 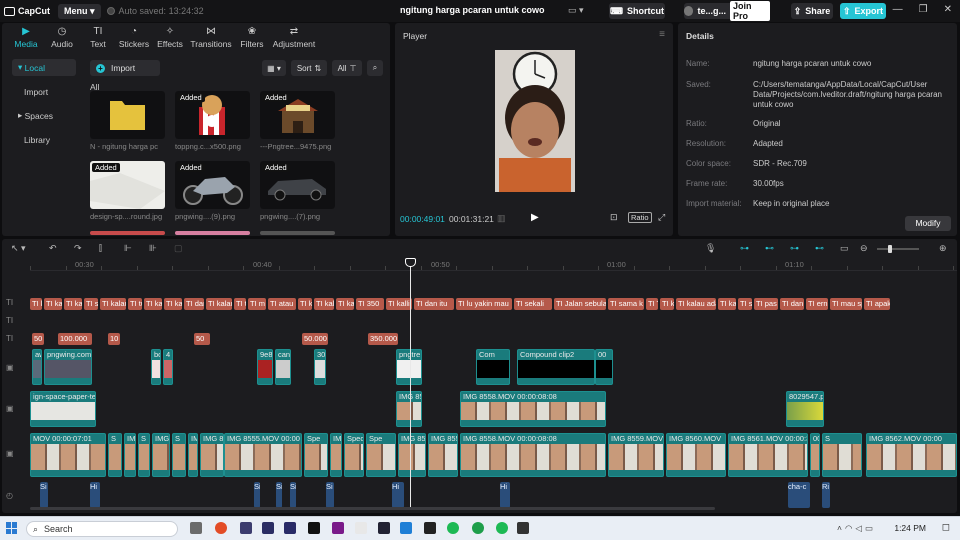 I want to click on nav-import: Import, so click(x=44, y=91).